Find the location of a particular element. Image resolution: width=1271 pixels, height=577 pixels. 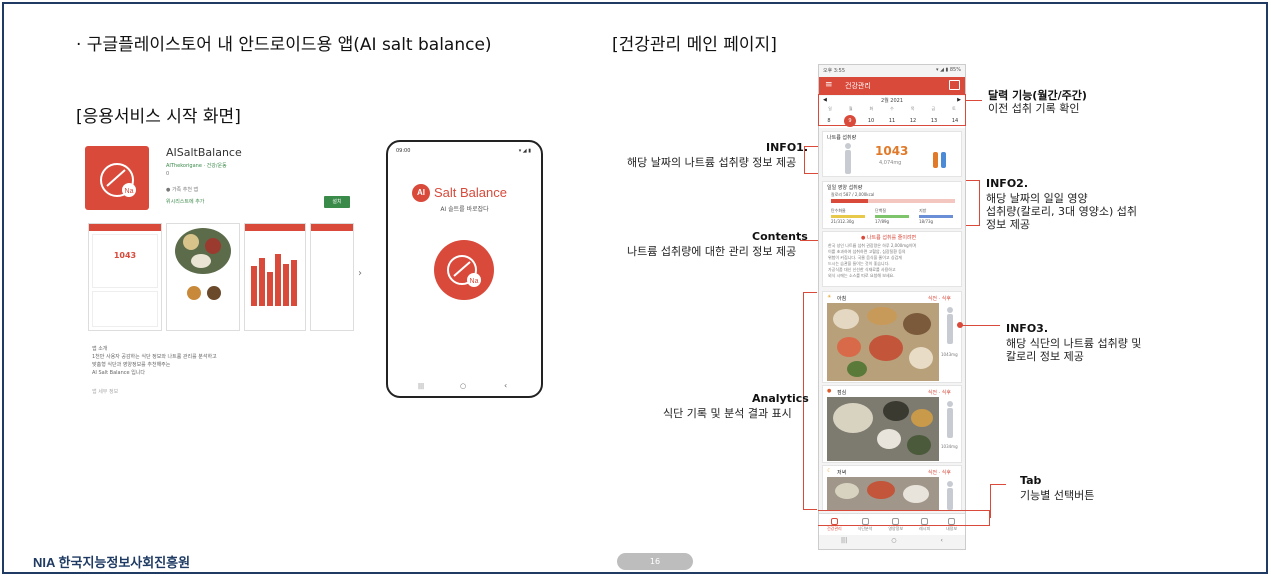

contents-title: Contents is located at coordinates (780, 236).